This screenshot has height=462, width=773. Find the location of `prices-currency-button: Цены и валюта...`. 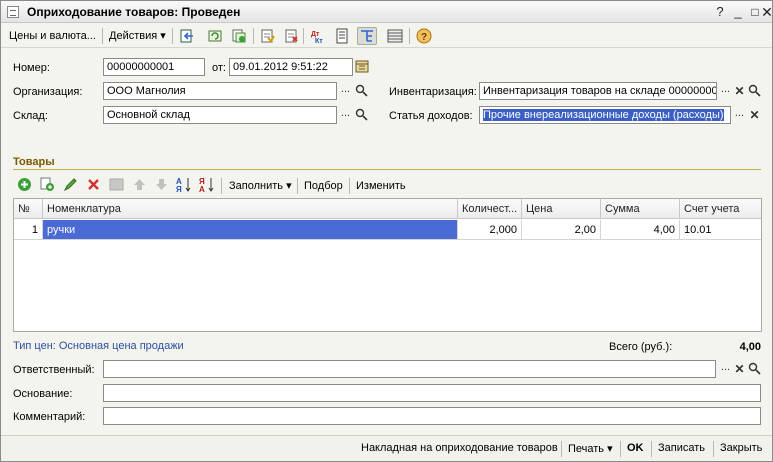

prices-currency-button: Цены и валюта... is located at coordinates (52, 36).